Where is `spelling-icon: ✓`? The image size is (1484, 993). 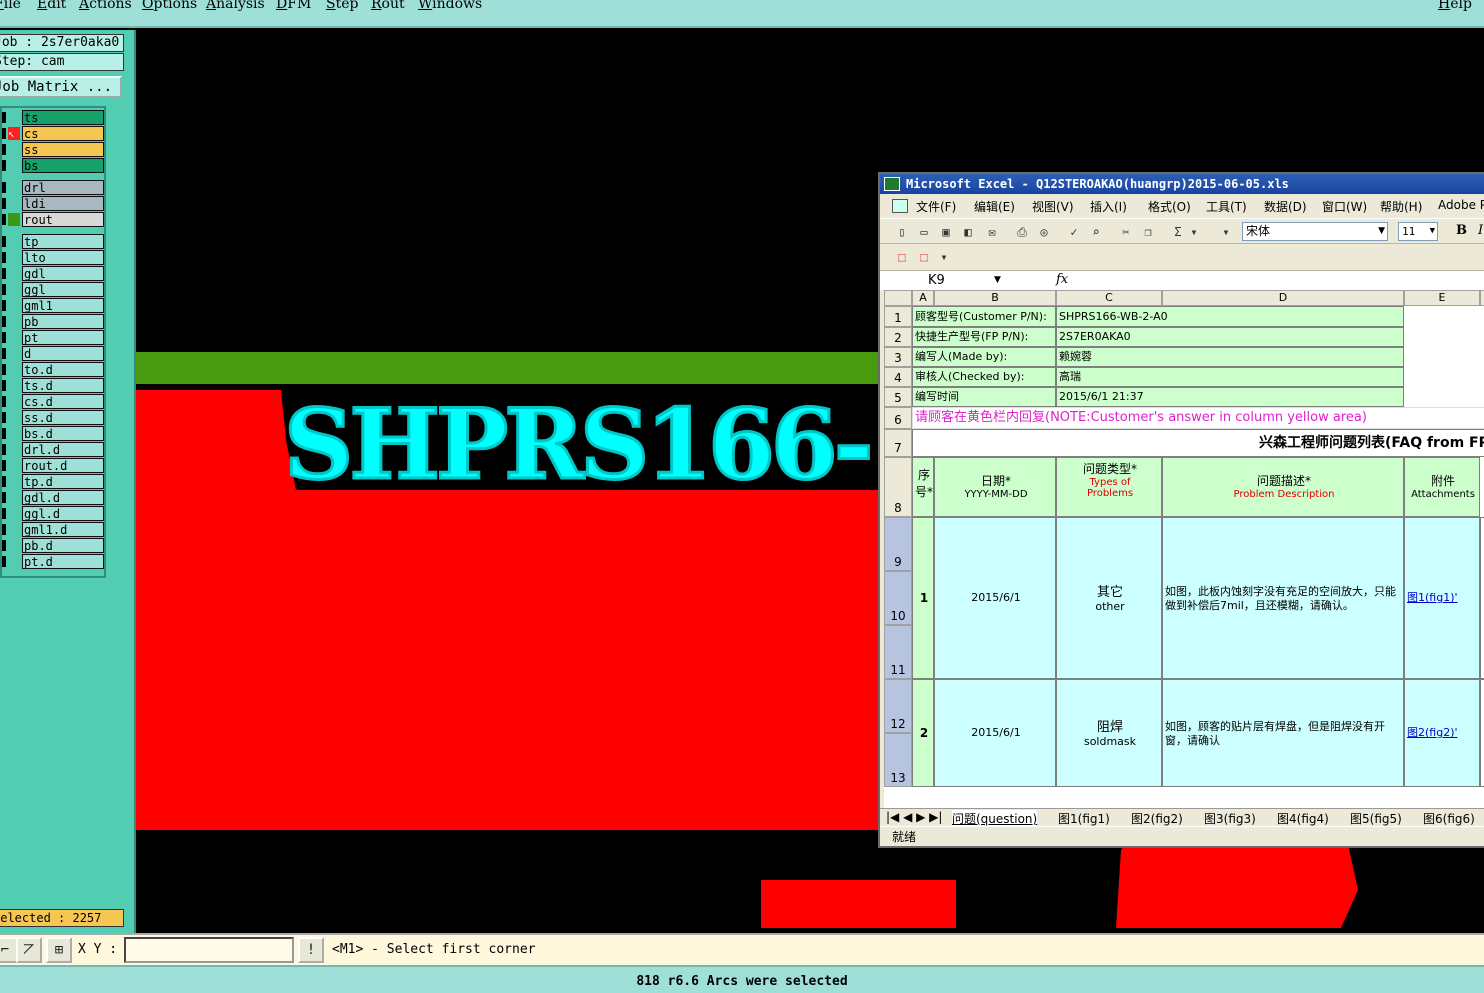
spelling-icon: ✓ is located at coordinates (1074, 232).